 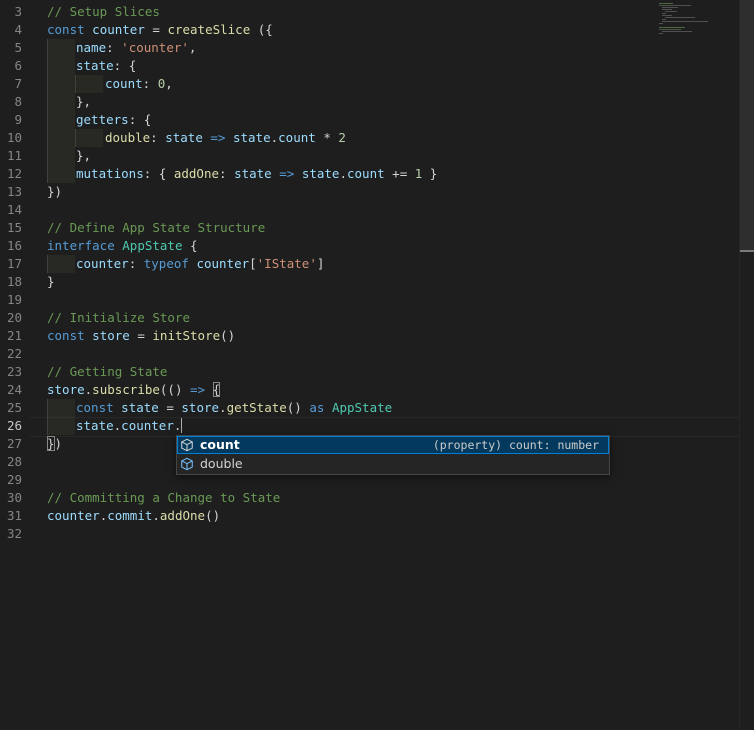 What do you see at coordinates (14, 371) in the screenshot?
I see `line-number: 23` at bounding box center [14, 371].